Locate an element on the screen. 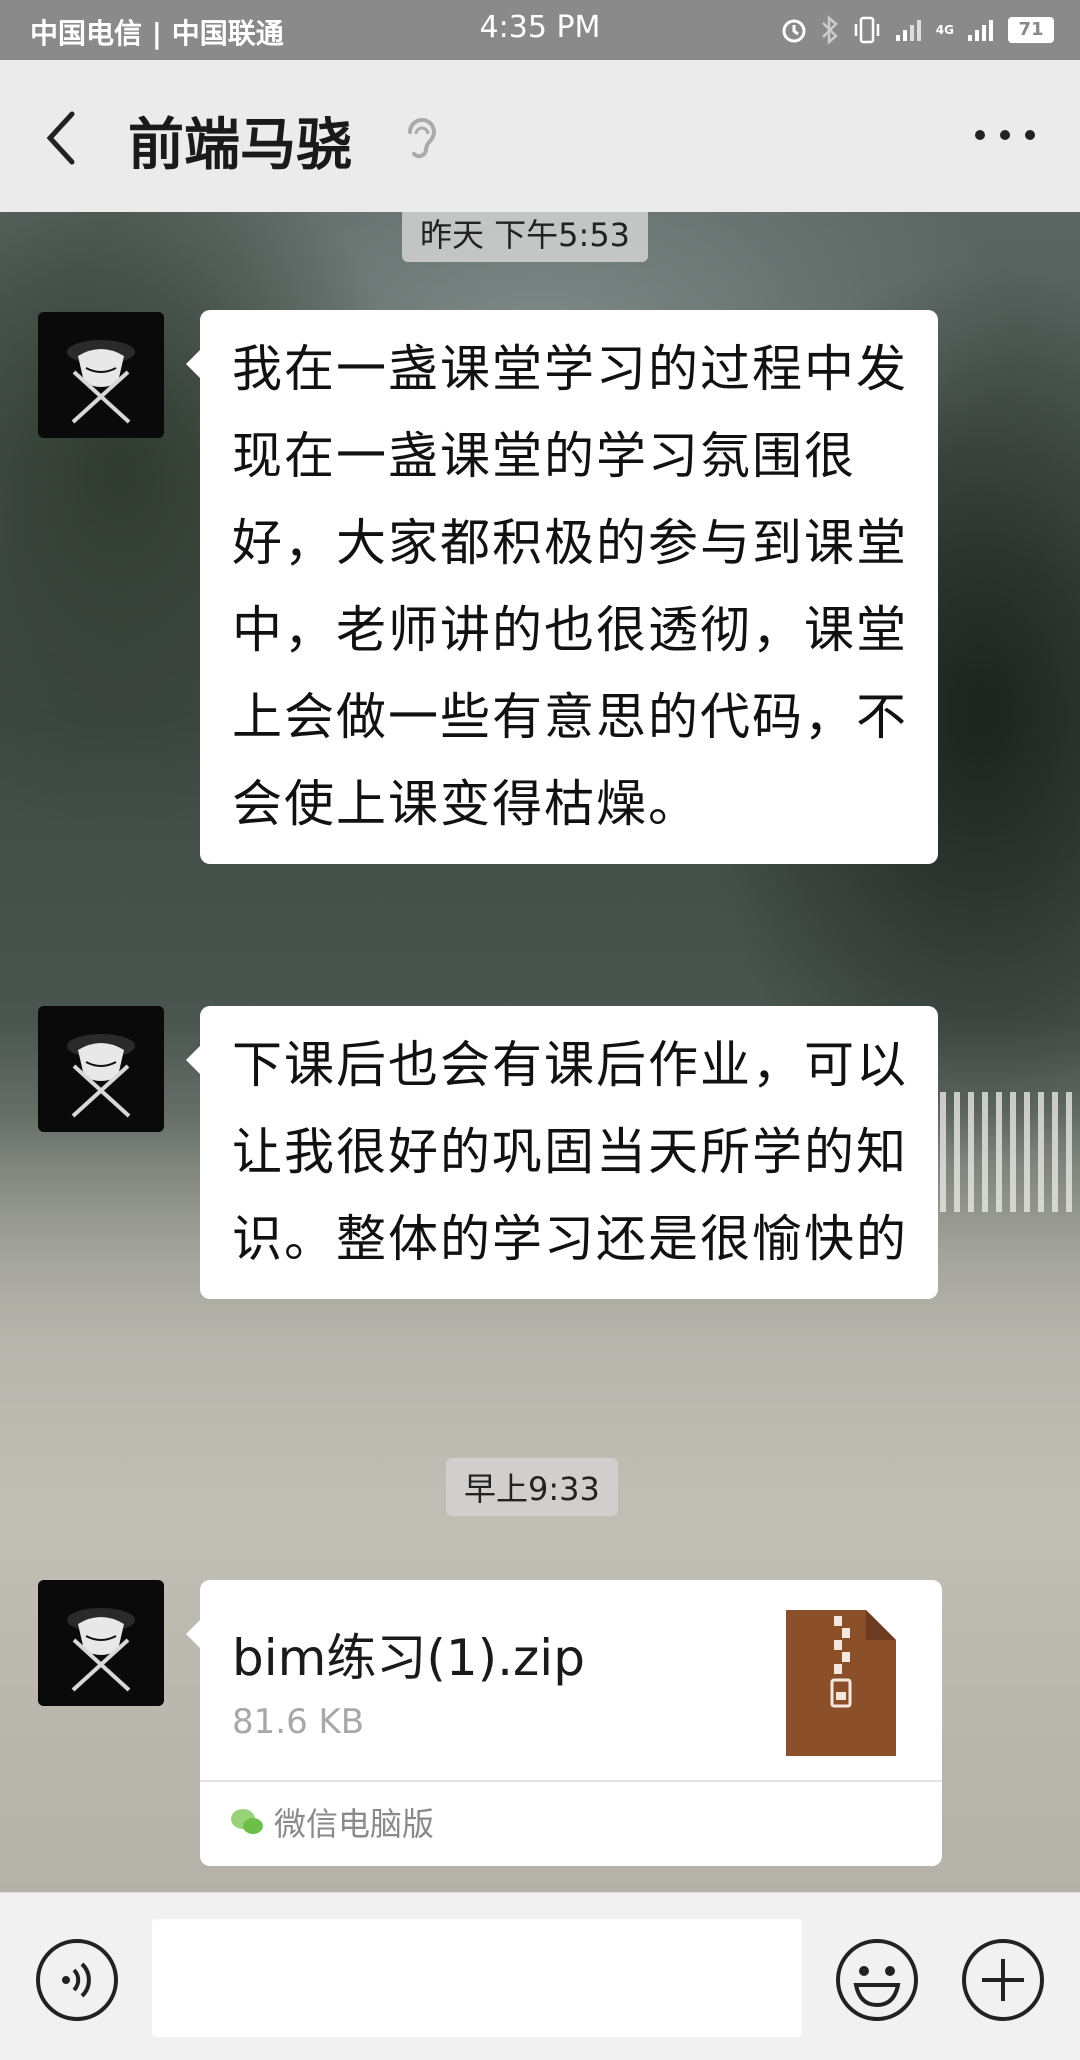 The image size is (1080, 2060). timestamp: 昨天 下午5:53 is located at coordinates (525, 237).